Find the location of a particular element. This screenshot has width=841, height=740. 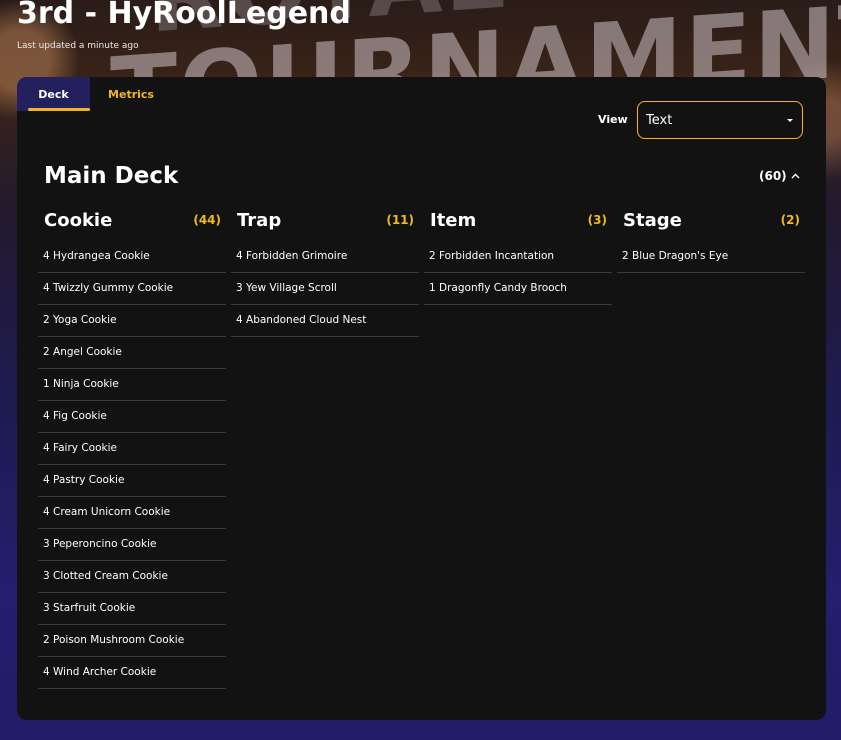

category-header: Trap (11) is located at coordinates (325, 220).